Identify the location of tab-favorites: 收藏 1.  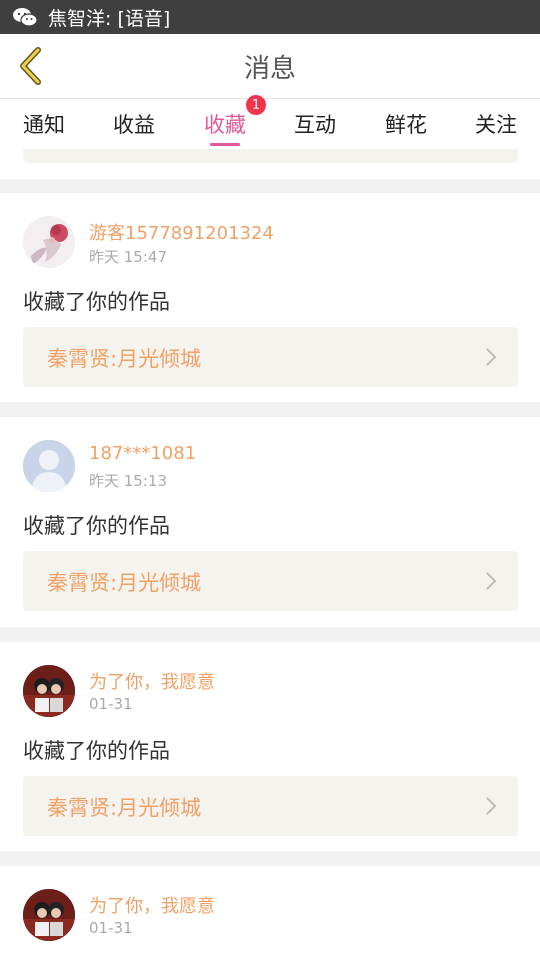
(228, 122).